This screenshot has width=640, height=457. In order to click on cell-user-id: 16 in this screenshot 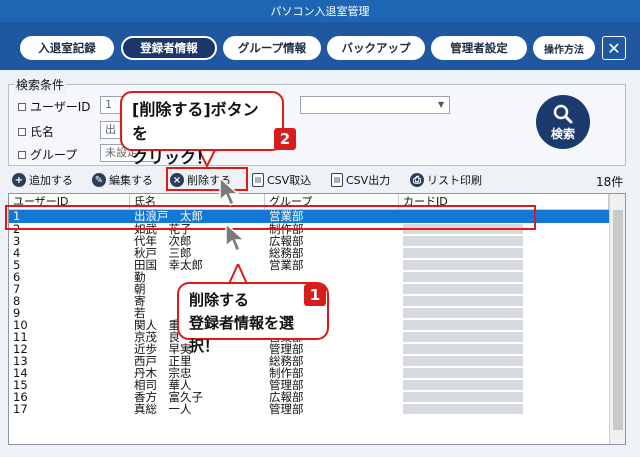, I will do `click(20, 397)`.